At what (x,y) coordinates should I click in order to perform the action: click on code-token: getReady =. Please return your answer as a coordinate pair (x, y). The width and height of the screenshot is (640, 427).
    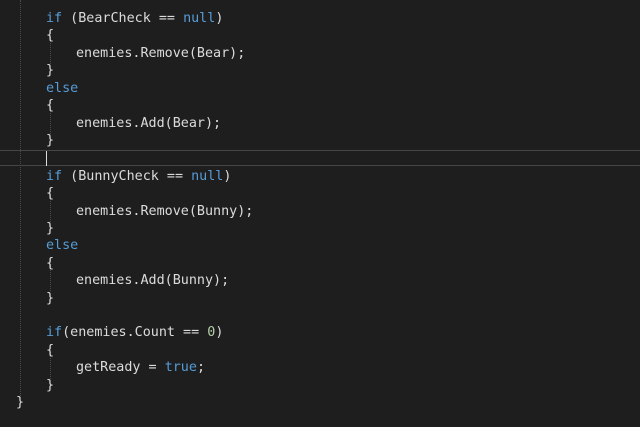
    Looking at the image, I should click on (120, 367).